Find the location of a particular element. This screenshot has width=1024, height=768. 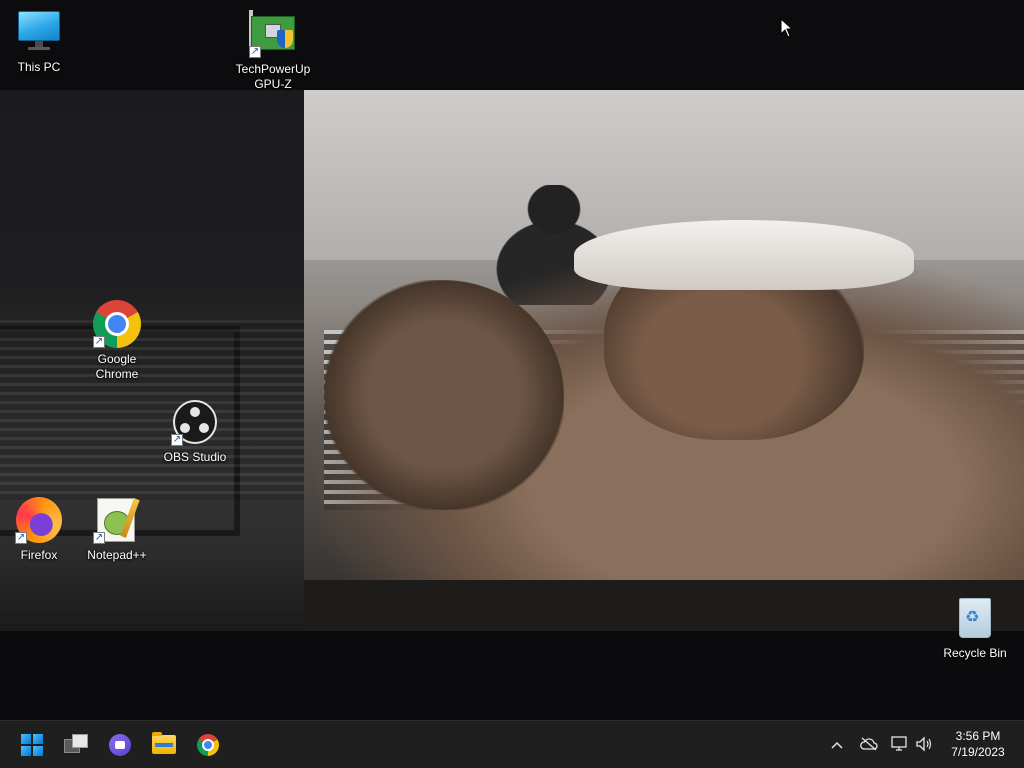

chat-button is located at coordinates (120, 745).